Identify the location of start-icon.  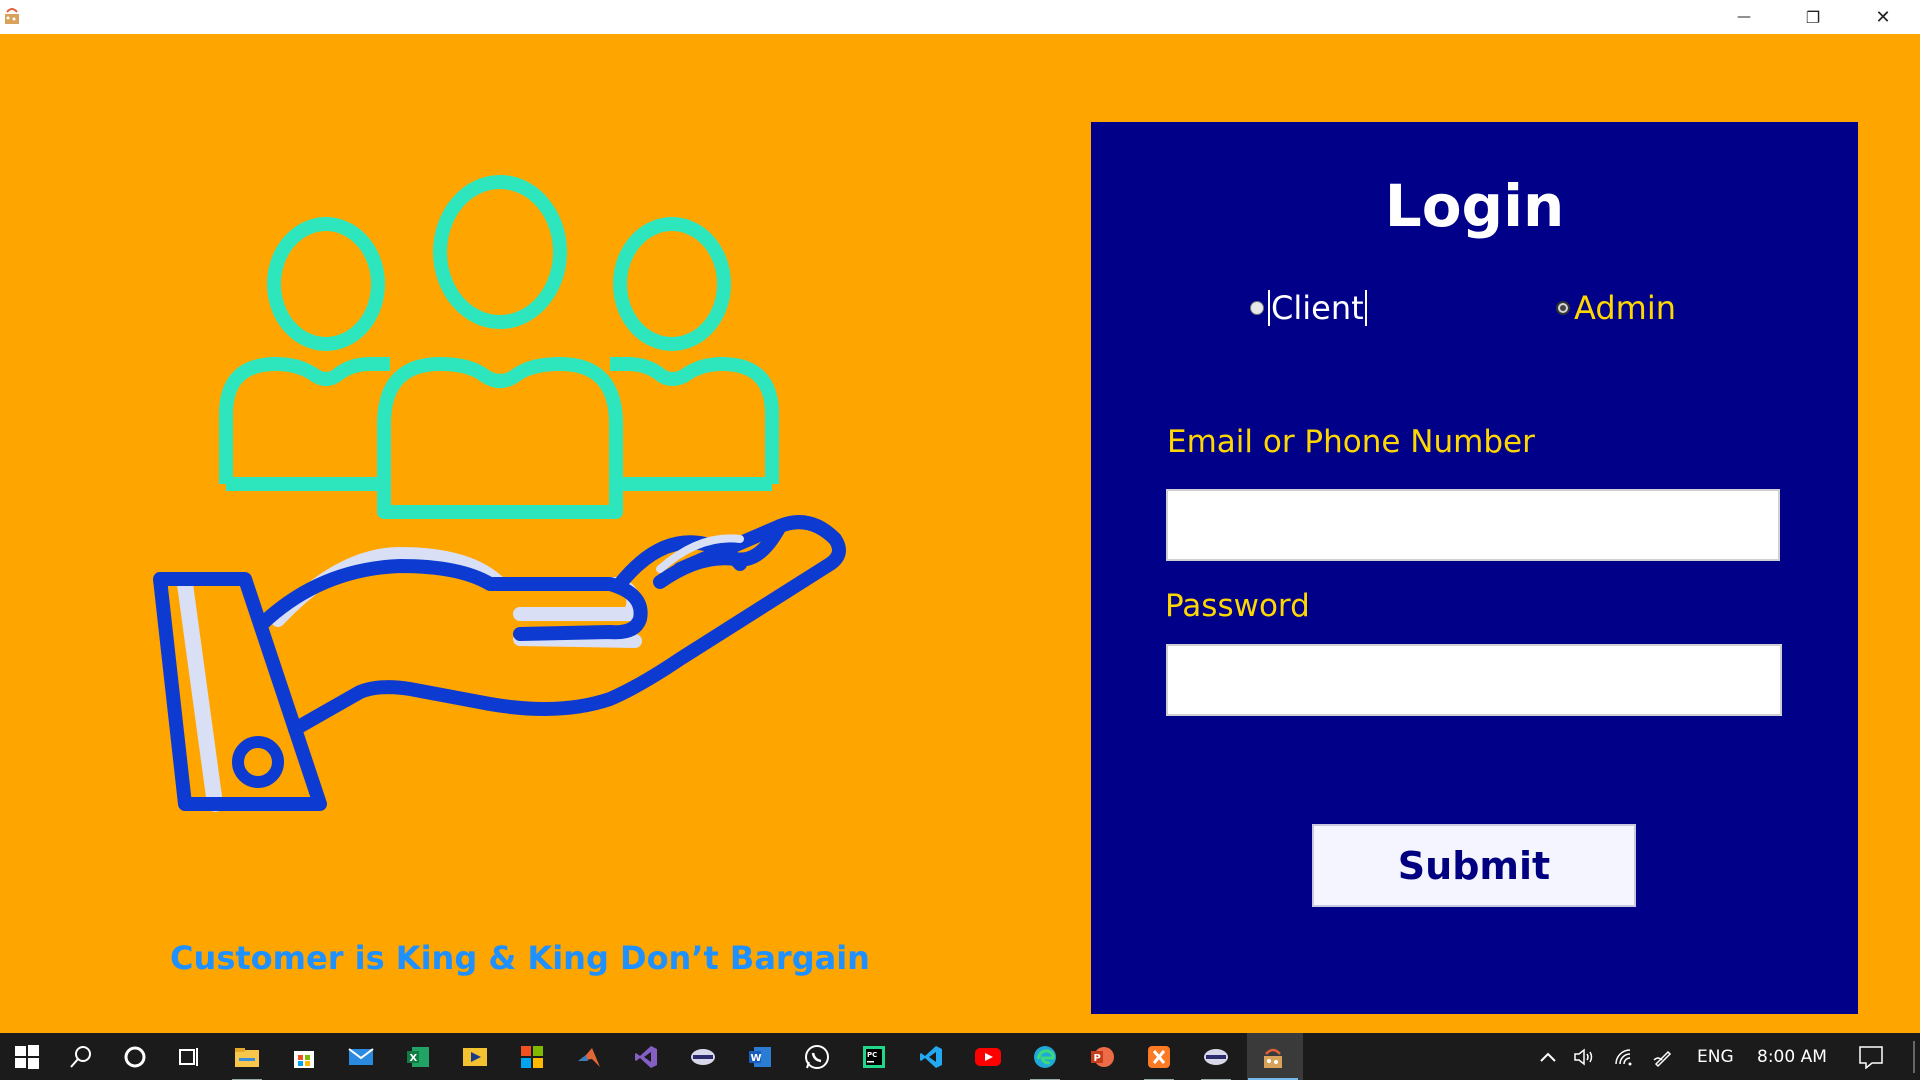
(27, 1057).